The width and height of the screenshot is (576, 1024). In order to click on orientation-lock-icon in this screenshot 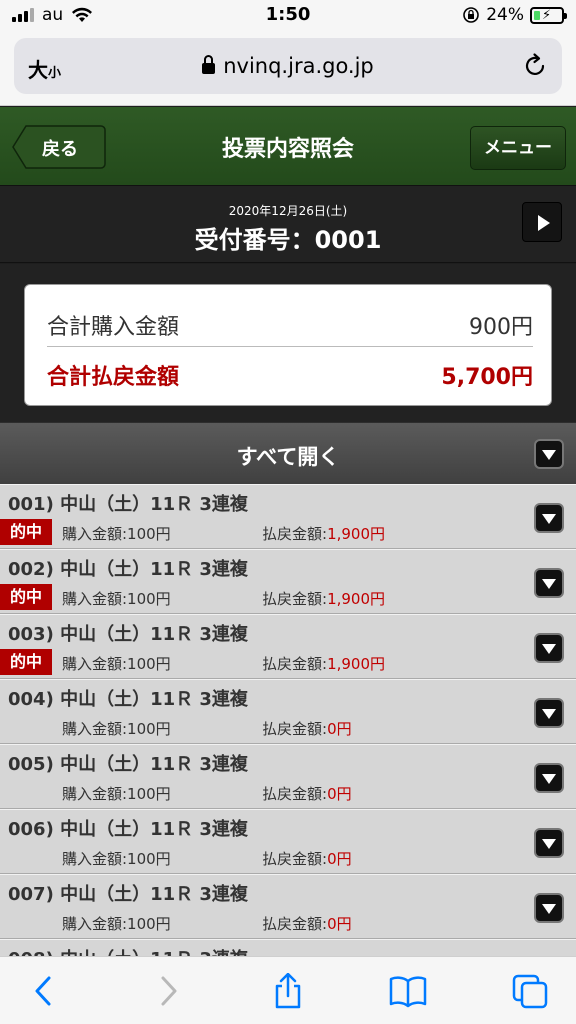, I will do `click(471, 15)`.